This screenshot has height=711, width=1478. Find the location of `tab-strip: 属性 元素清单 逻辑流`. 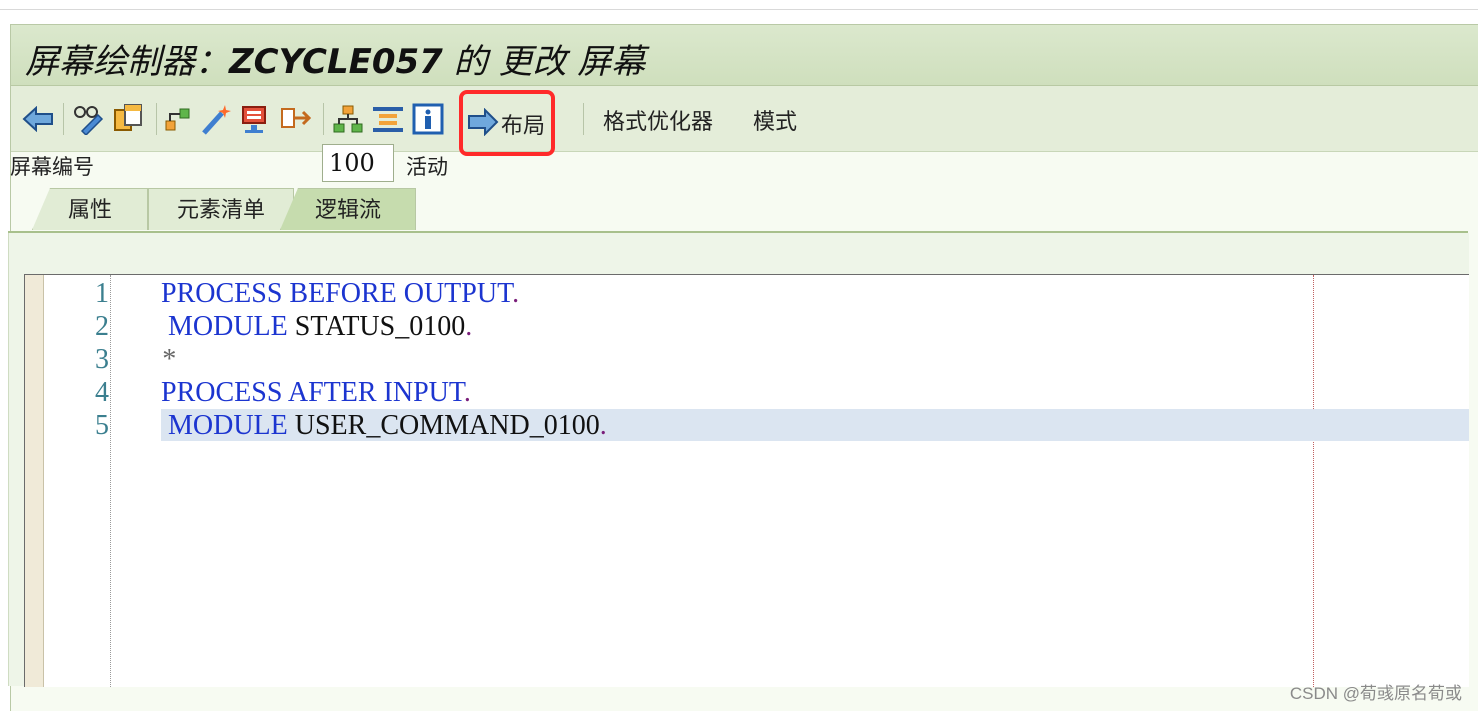

tab-strip: 属性 元素清单 逻辑流 is located at coordinates (228, 211).